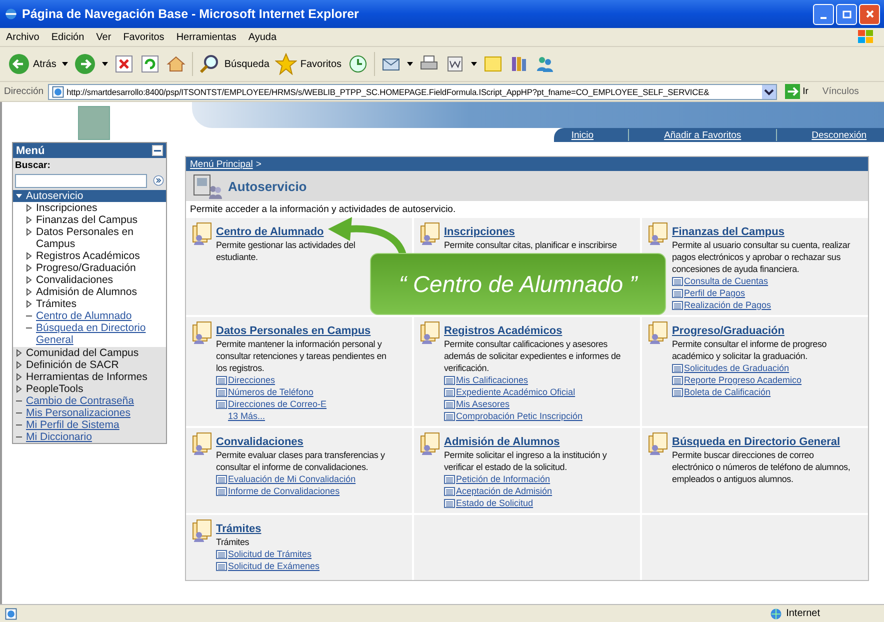  I want to click on task-link: Petición de Información, so click(503, 479).